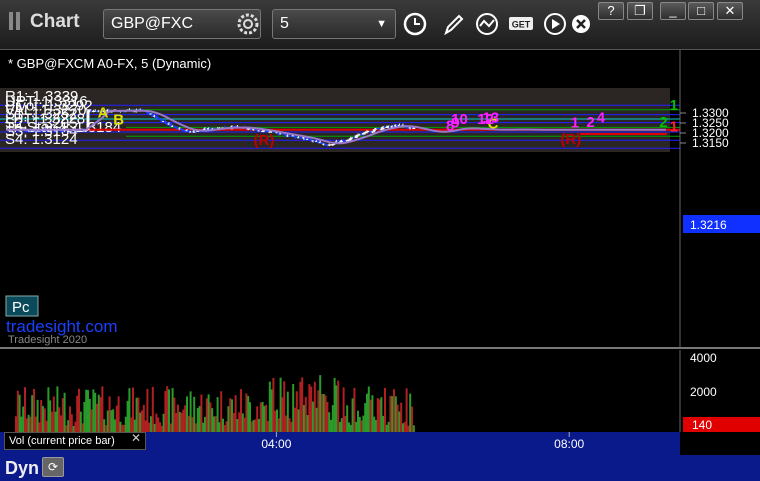 Image resolution: width=760 pixels, height=481 pixels. What do you see at coordinates (248, 24) in the screenshot?
I see `settings-gear-icon` at bounding box center [248, 24].